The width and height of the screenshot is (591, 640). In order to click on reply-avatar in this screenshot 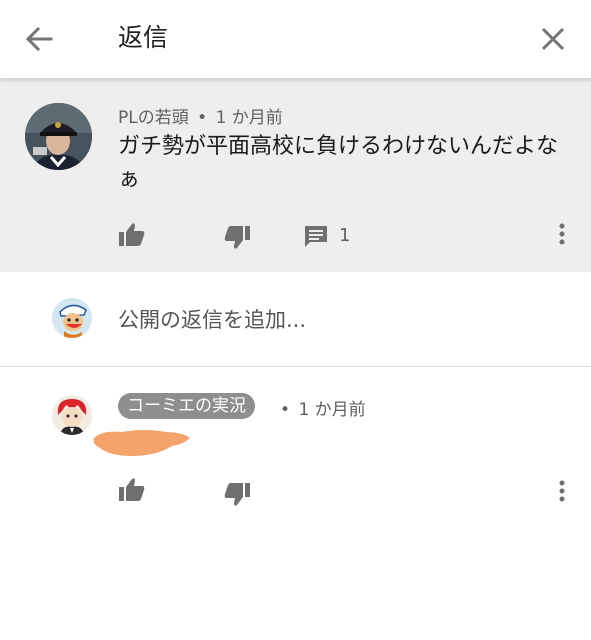, I will do `click(72, 415)`.